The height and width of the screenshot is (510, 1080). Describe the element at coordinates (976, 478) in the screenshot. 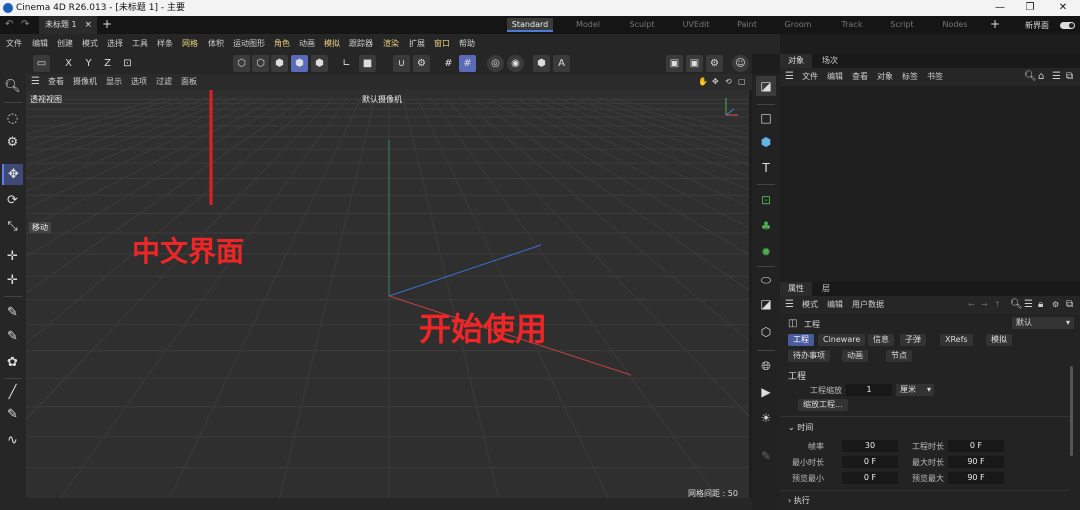

I see `preview-max-field: 90 F` at that location.